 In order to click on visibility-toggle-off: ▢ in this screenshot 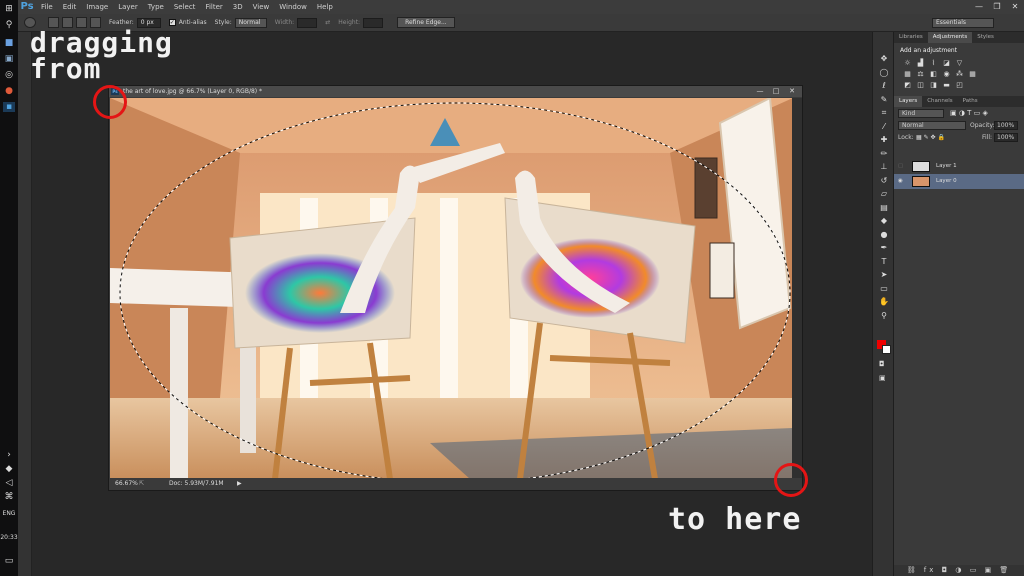, I will do `click(900, 166)`.